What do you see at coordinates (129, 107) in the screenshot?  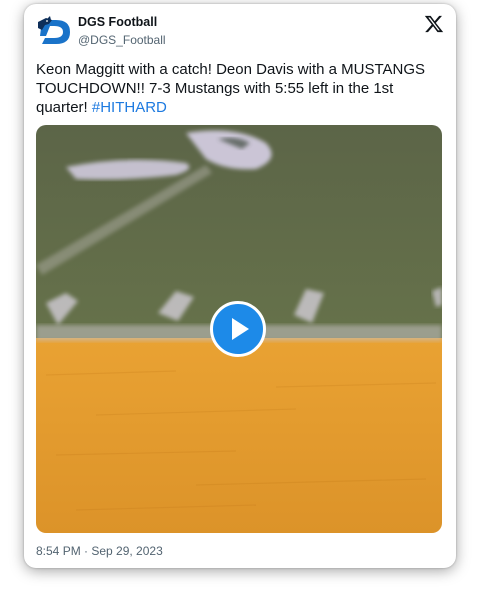 I see `hashtag-link: #HITHARD` at bounding box center [129, 107].